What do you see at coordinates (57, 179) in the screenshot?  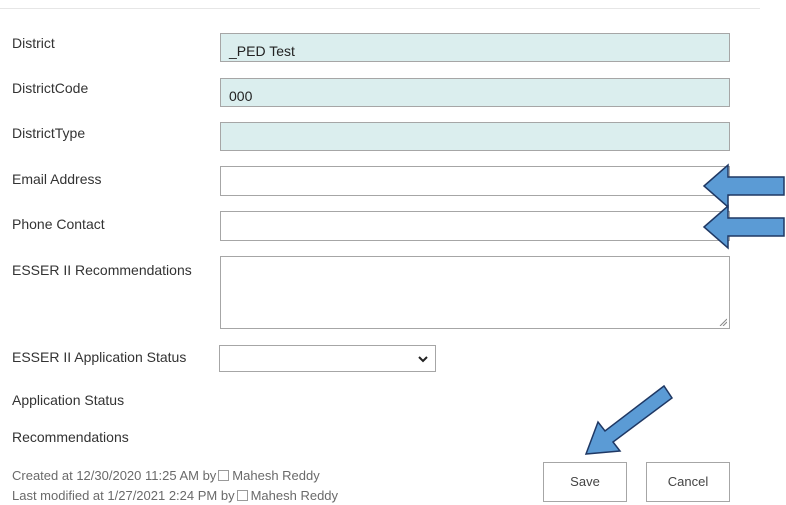 I see `email-address-label: Email Address` at bounding box center [57, 179].